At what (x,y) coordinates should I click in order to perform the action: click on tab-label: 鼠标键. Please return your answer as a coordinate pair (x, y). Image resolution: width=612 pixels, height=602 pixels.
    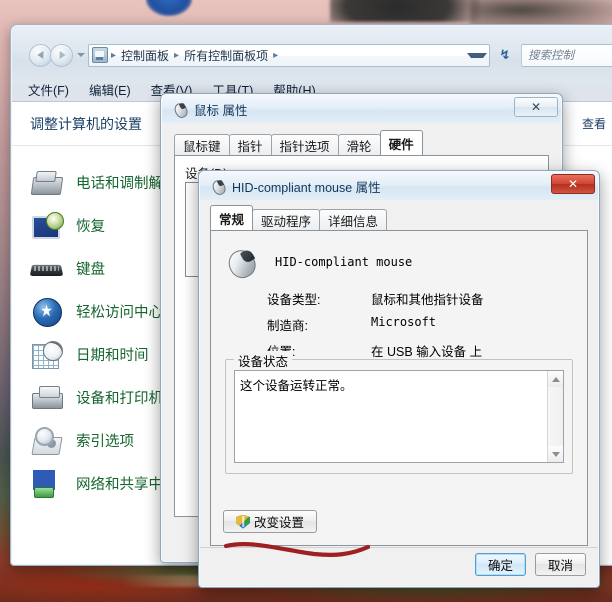
    Looking at the image, I should click on (202, 146).